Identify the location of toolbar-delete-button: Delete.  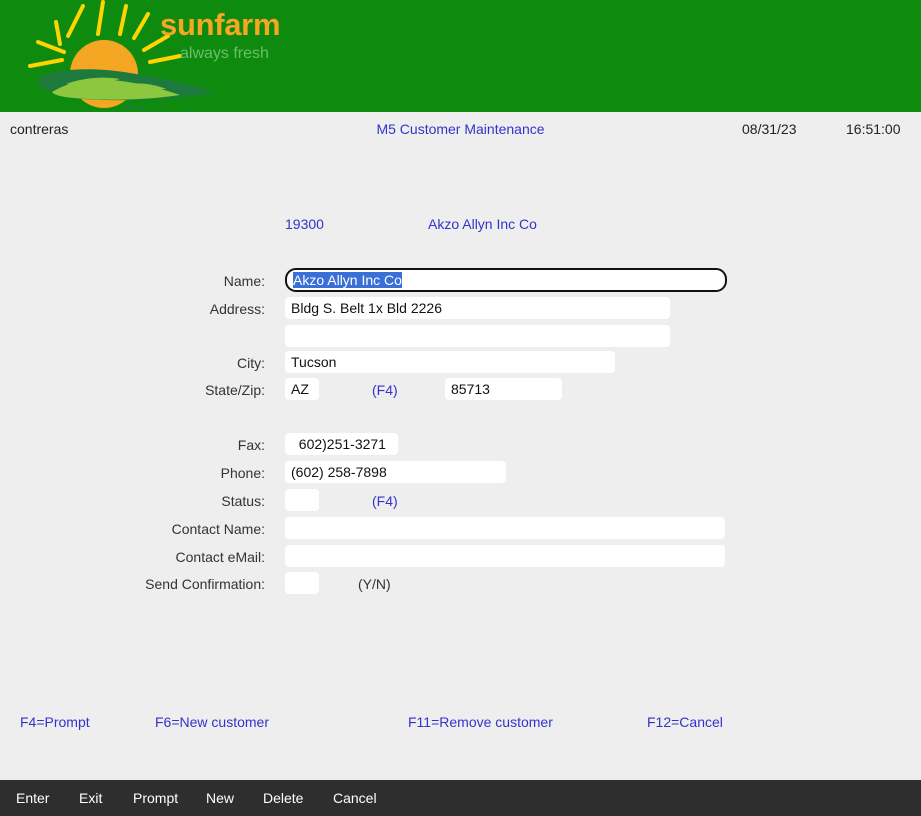
(283, 798).